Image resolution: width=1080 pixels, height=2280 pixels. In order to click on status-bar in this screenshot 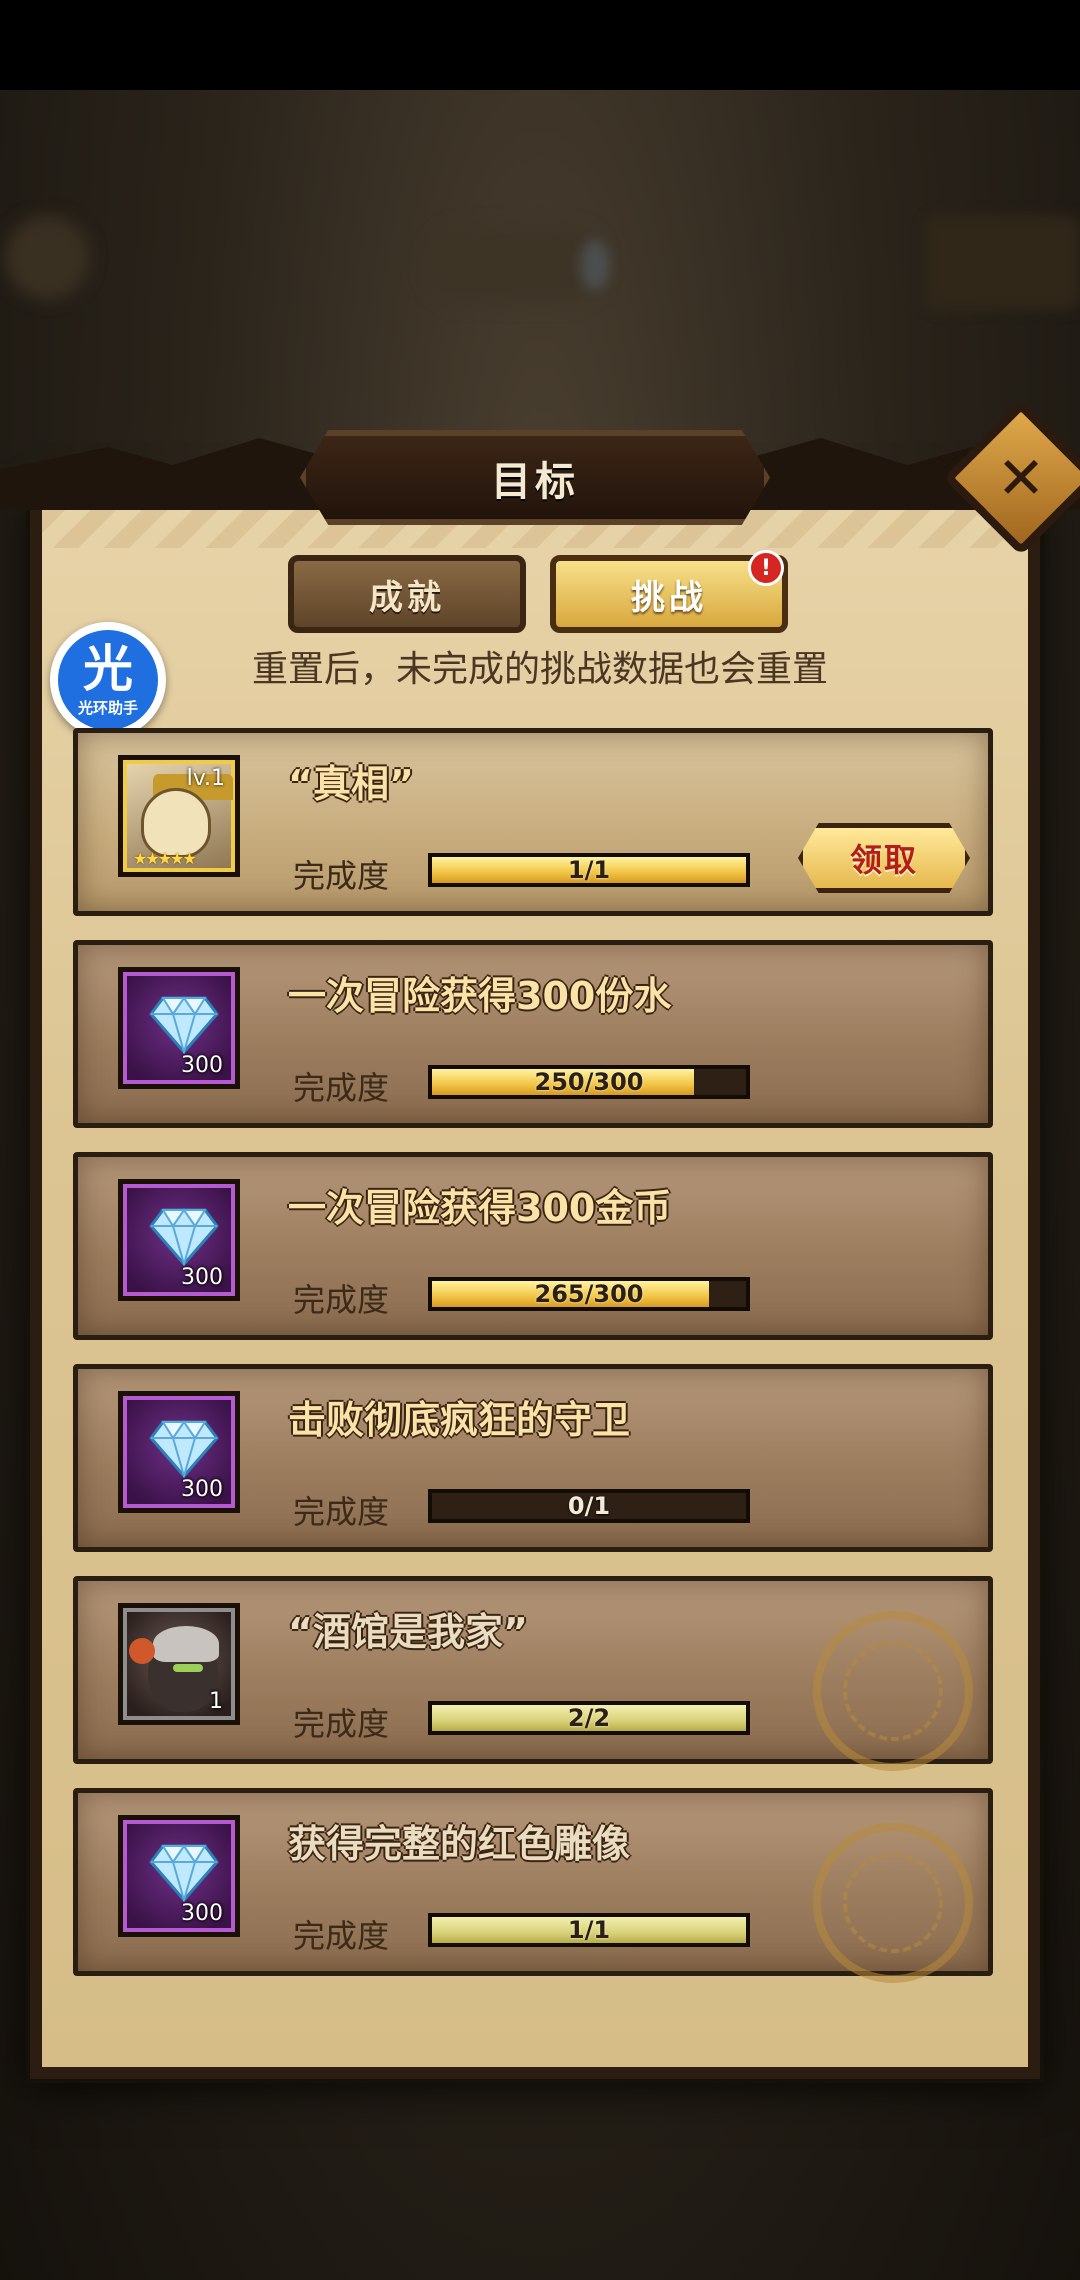, I will do `click(540, 45)`.